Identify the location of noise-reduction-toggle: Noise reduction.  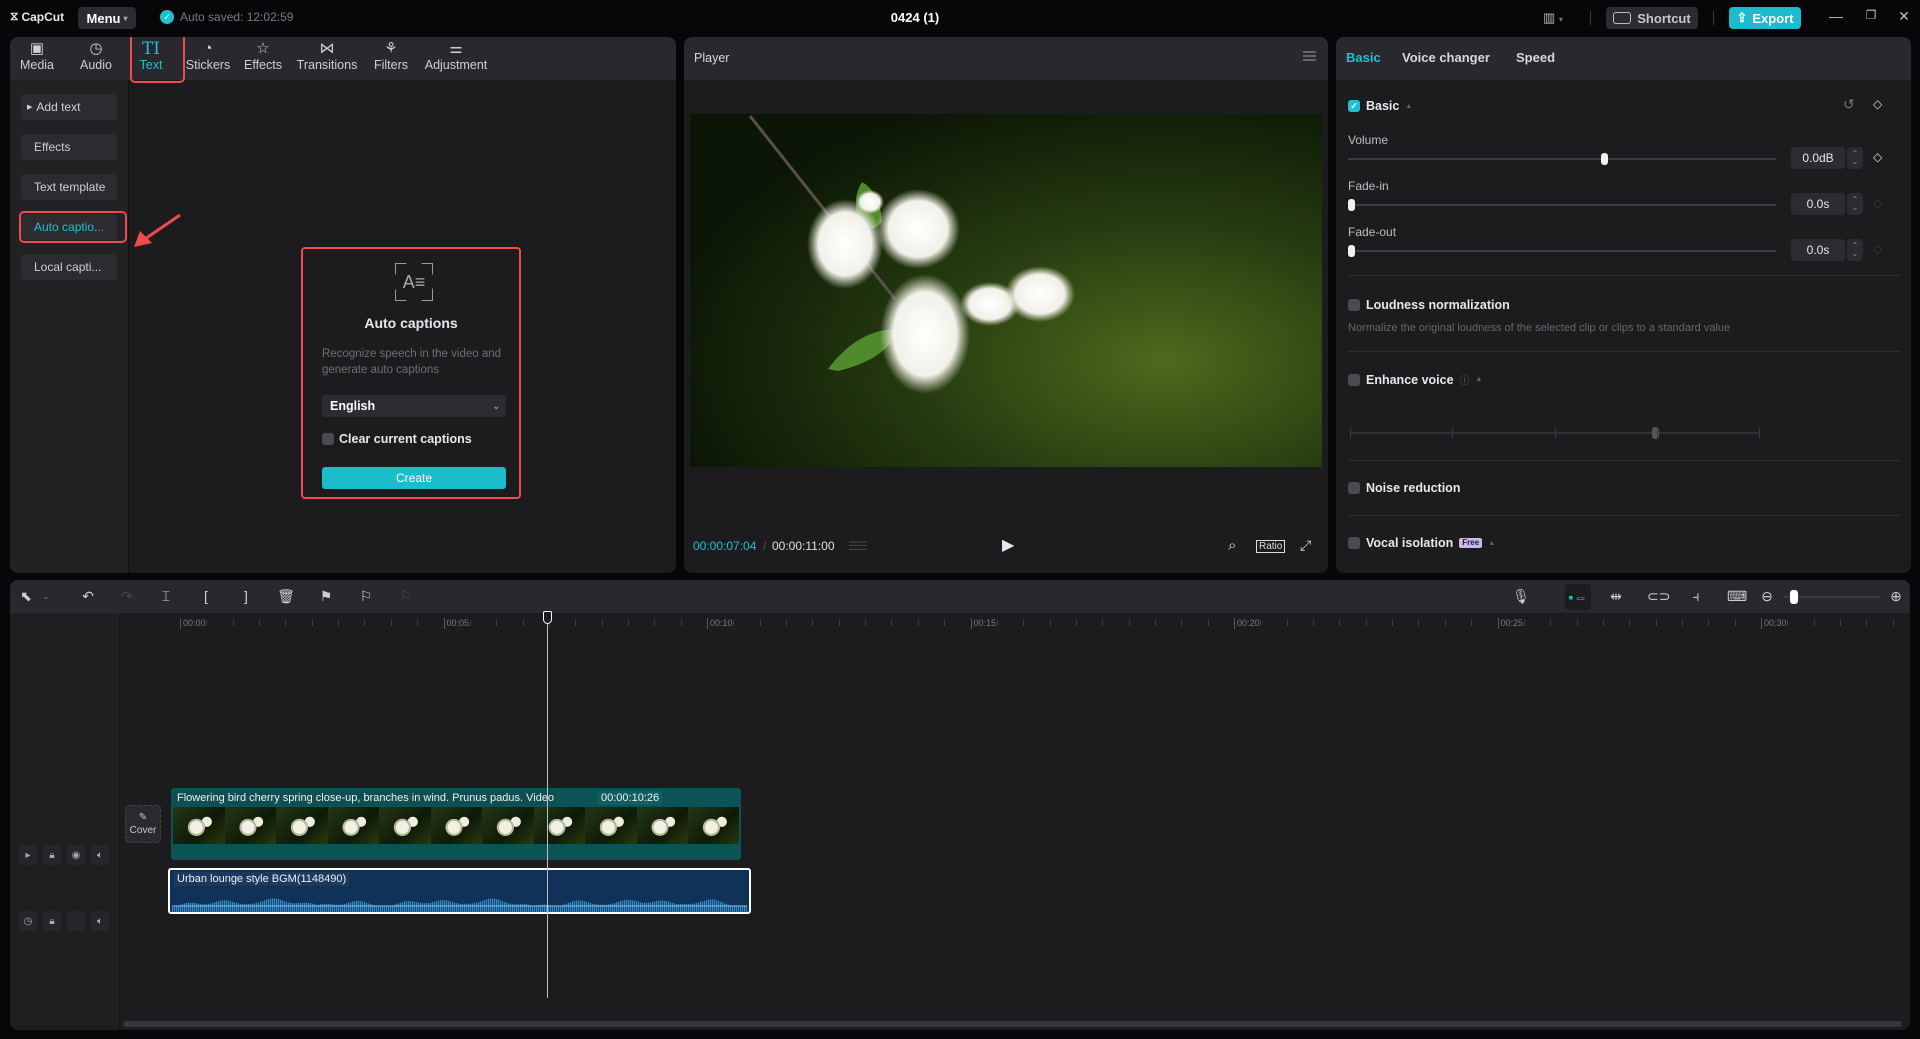
(1404, 488).